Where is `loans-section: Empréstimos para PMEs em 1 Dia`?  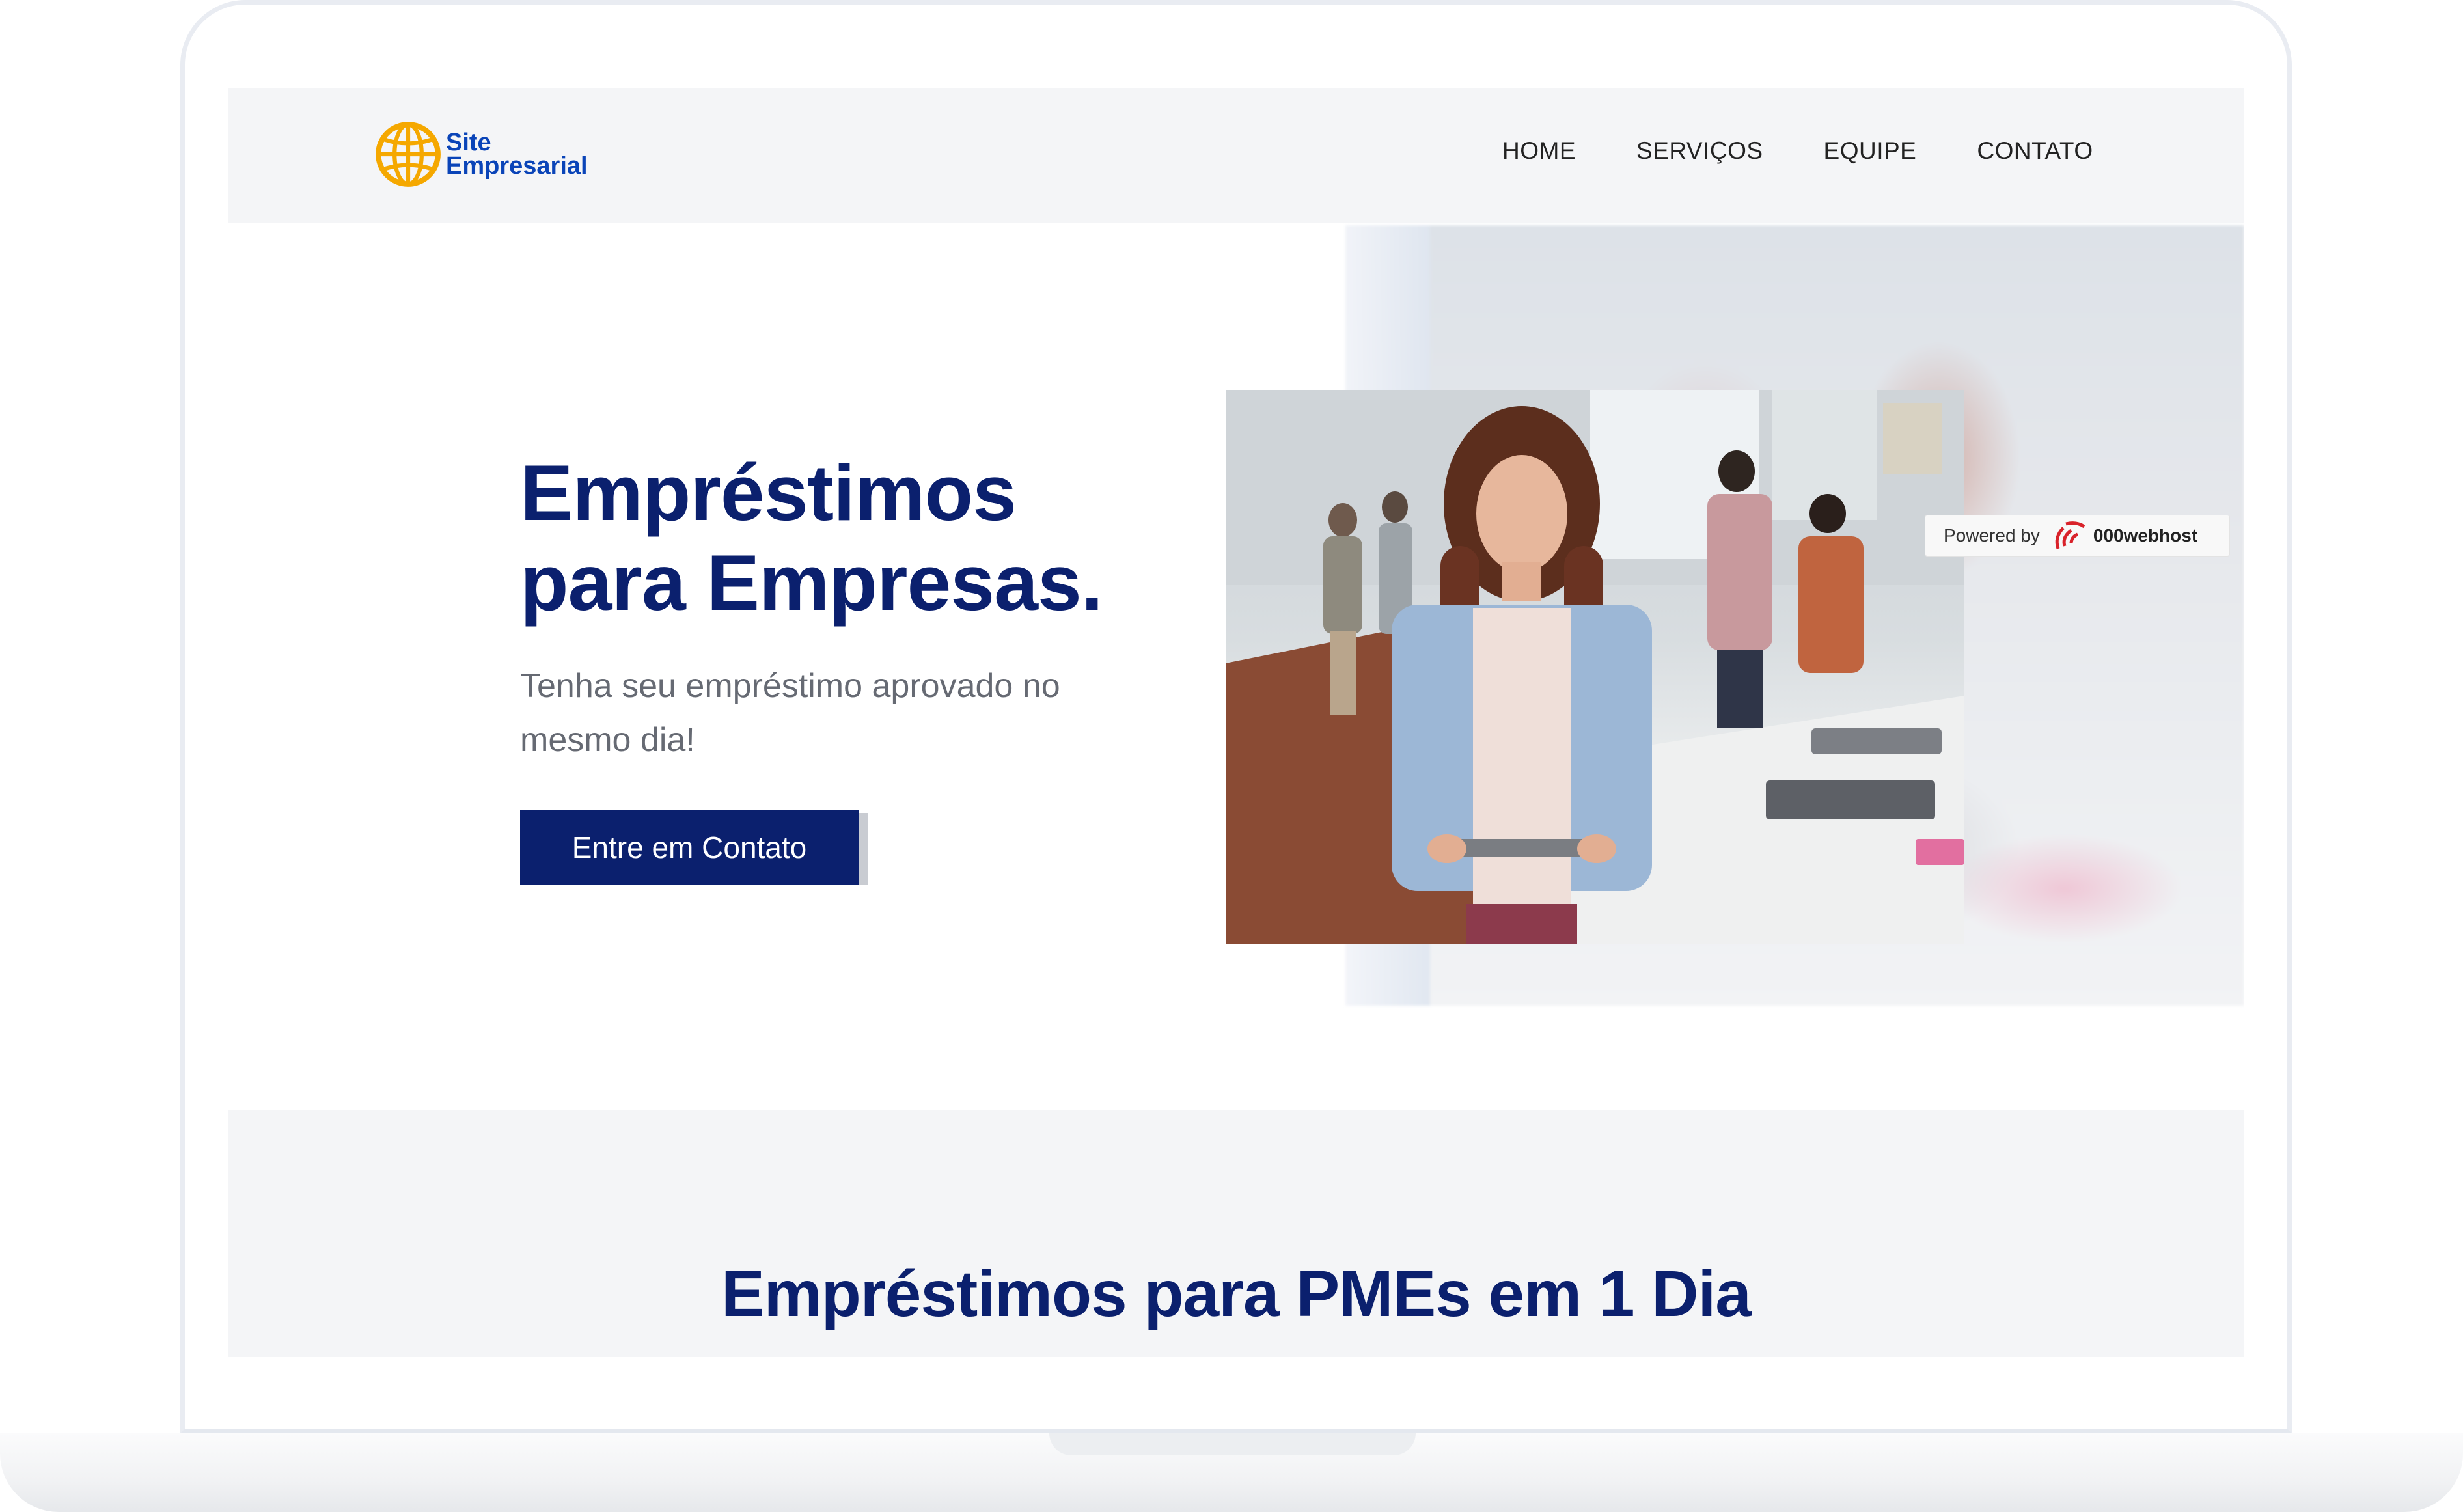 loans-section: Empréstimos para PMEs em 1 Dia is located at coordinates (1236, 1233).